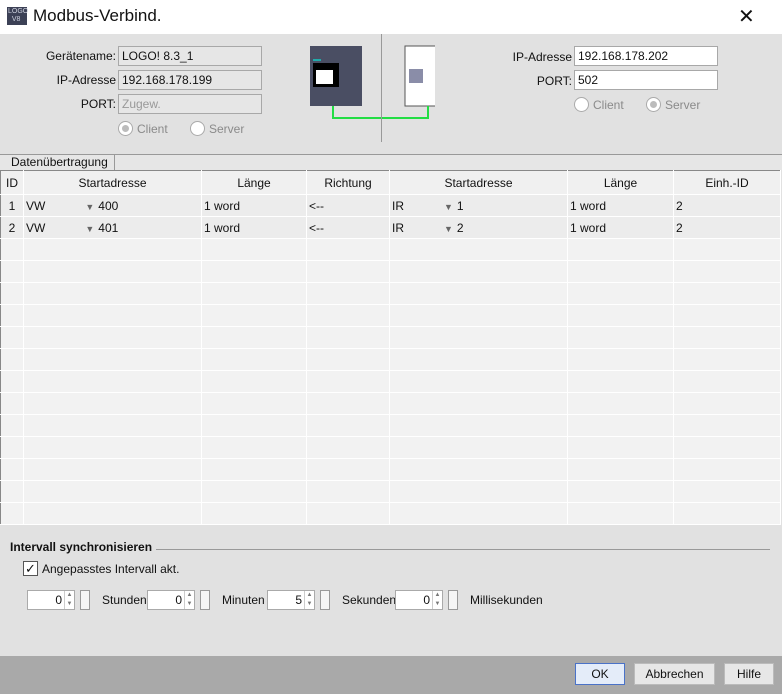 This screenshot has height=694, width=782. I want to click on col-local-start: Startadresse, so click(112, 182).